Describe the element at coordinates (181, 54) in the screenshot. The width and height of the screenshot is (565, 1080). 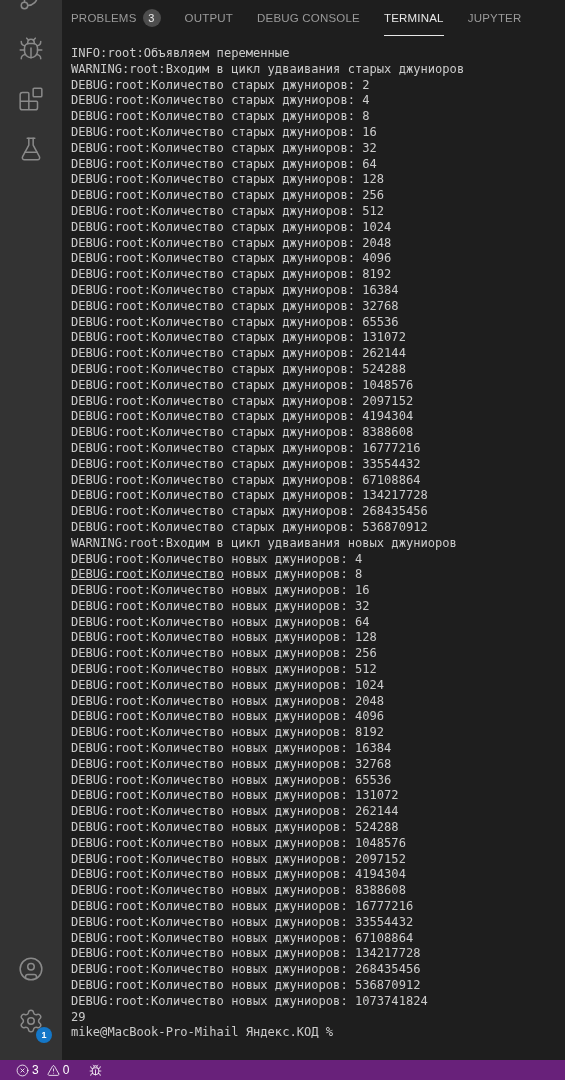
I see `terminal-line: INFO:root:Объявляем переменные` at that location.